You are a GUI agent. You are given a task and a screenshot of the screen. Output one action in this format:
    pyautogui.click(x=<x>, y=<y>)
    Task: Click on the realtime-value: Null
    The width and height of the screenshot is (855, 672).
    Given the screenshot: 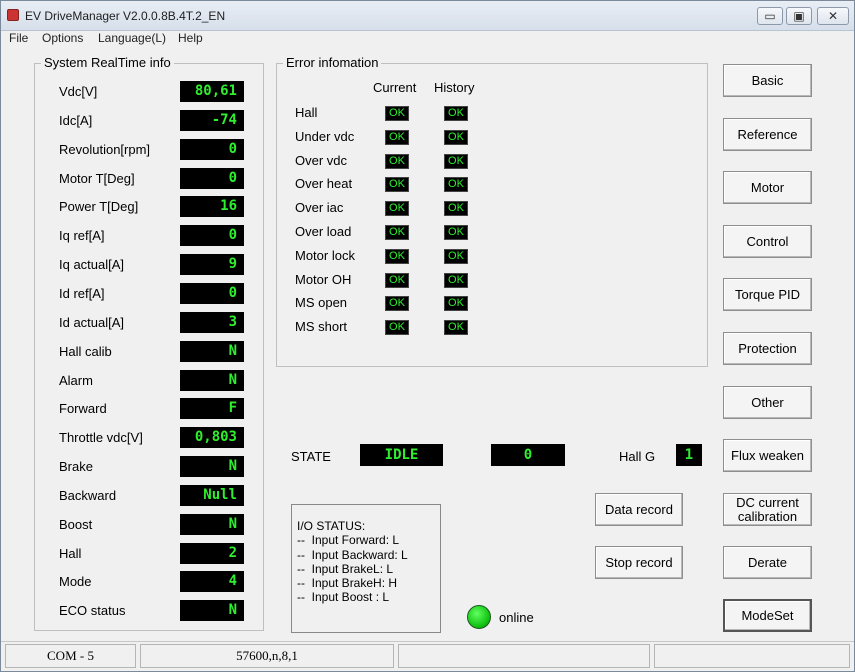 What is the action you would take?
    pyautogui.click(x=212, y=495)
    